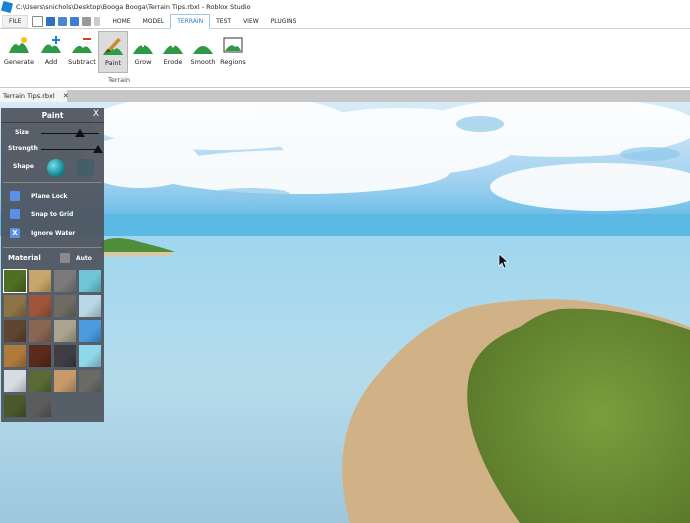 Image resolution: width=690 pixels, height=523 pixels. What do you see at coordinates (53, 233) in the screenshot?
I see `ignore-water-label: Ignore Water` at bounding box center [53, 233].